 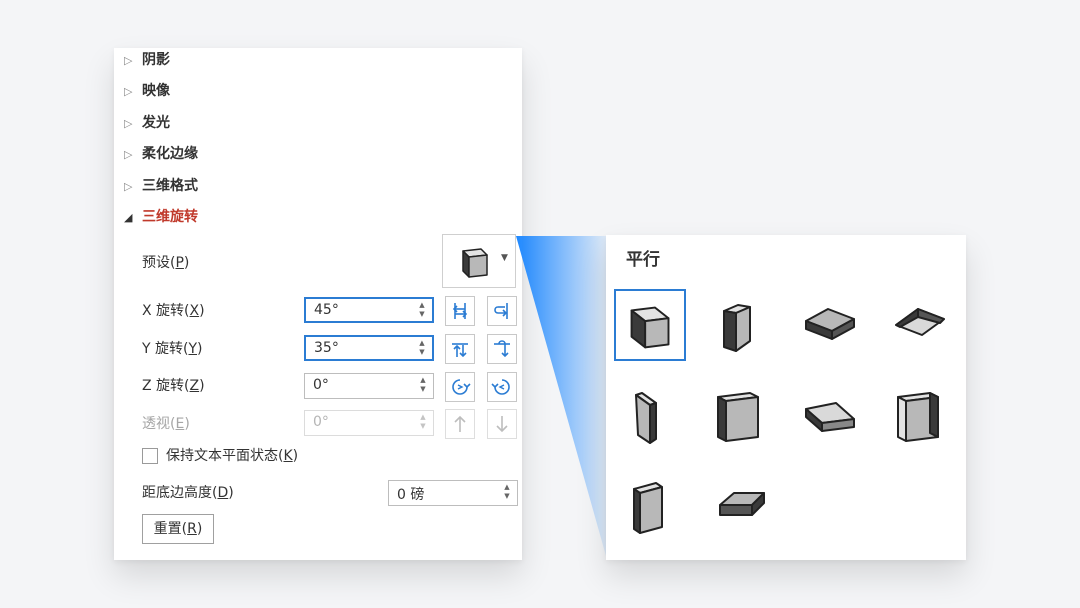 I want to click on cube-off-axis-1-right-icon, so click(x=738, y=417).